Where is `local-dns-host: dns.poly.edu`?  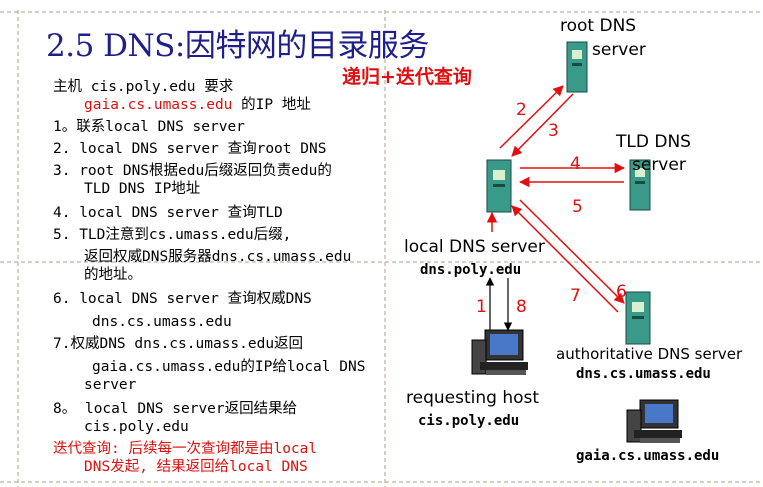
local-dns-host: dns.poly.edu is located at coordinates (471, 270).